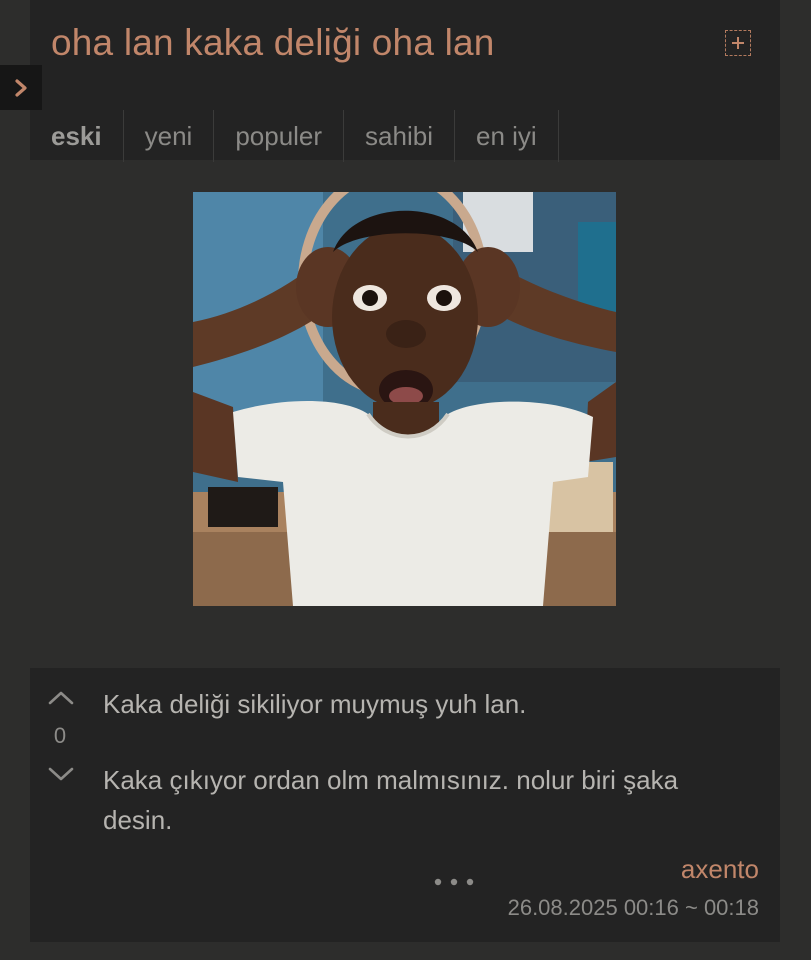  What do you see at coordinates (720, 869) in the screenshot?
I see `author-link: axento` at bounding box center [720, 869].